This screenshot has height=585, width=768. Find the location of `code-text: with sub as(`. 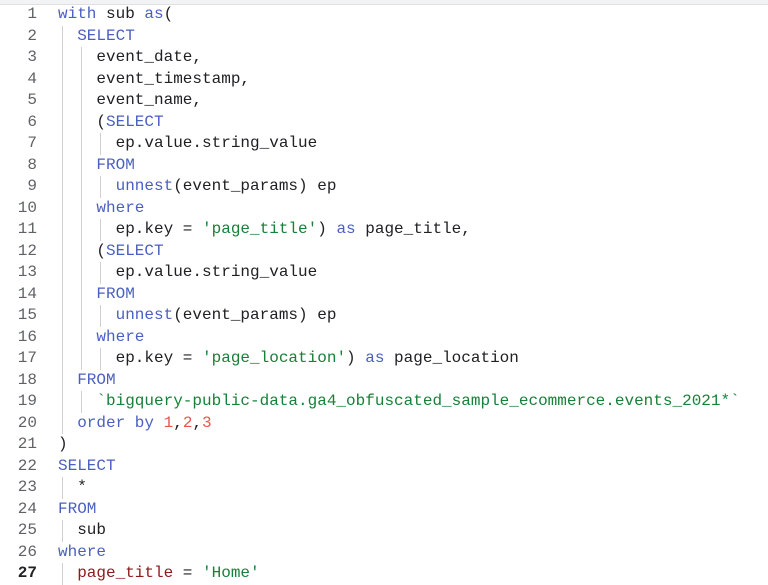

code-text: with sub as( is located at coordinates (115, 15).